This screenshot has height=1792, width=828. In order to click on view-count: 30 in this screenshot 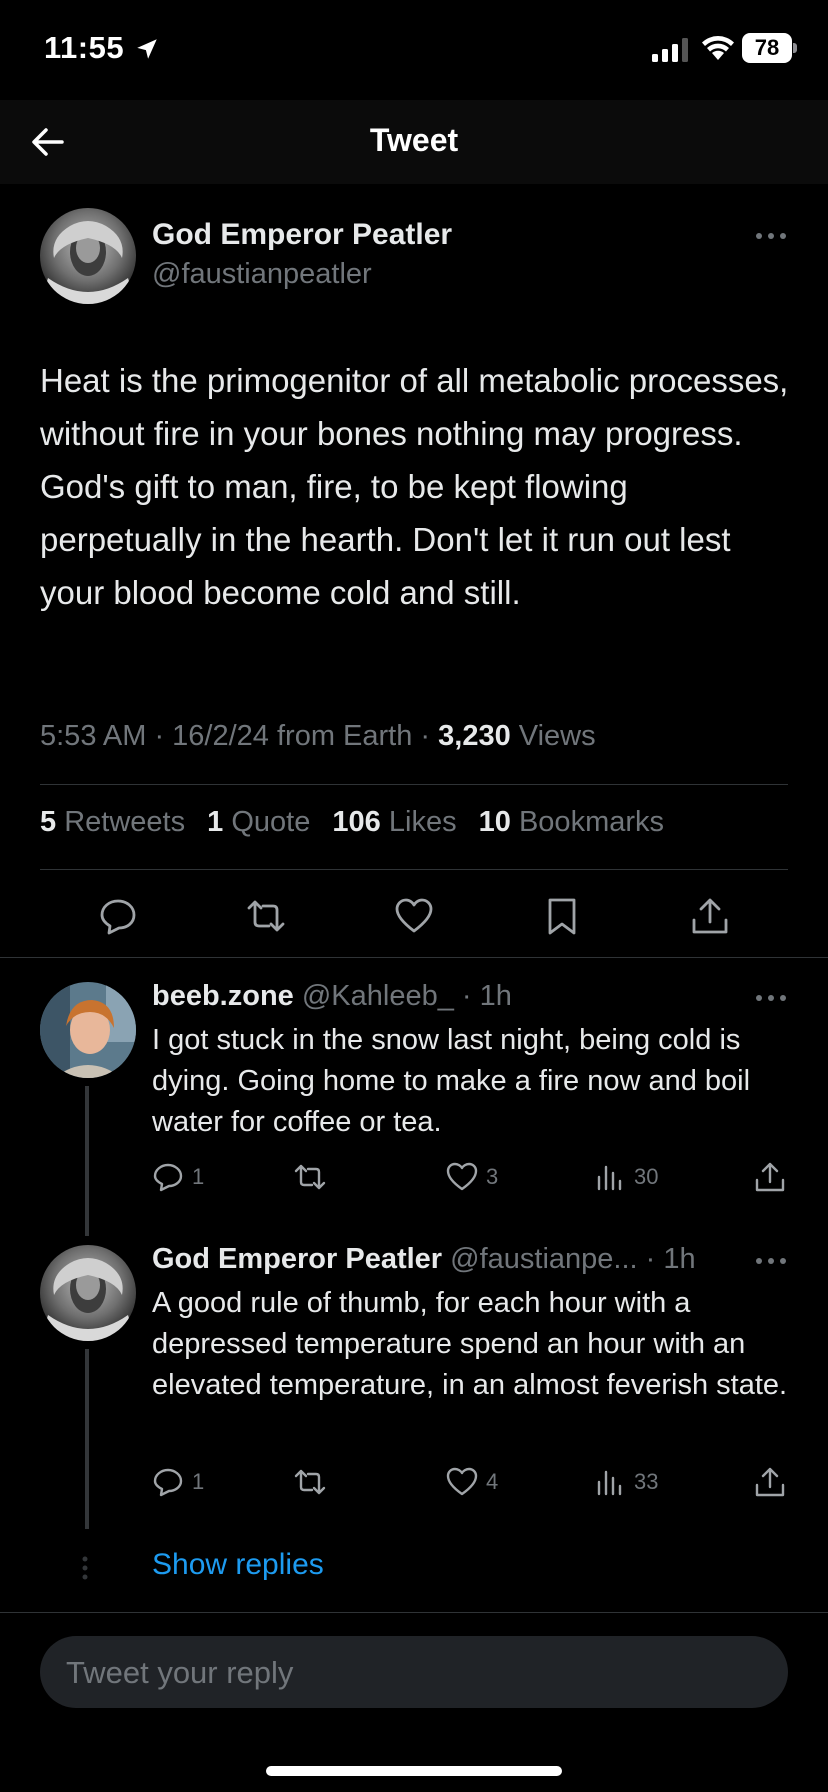, I will do `click(646, 1176)`.